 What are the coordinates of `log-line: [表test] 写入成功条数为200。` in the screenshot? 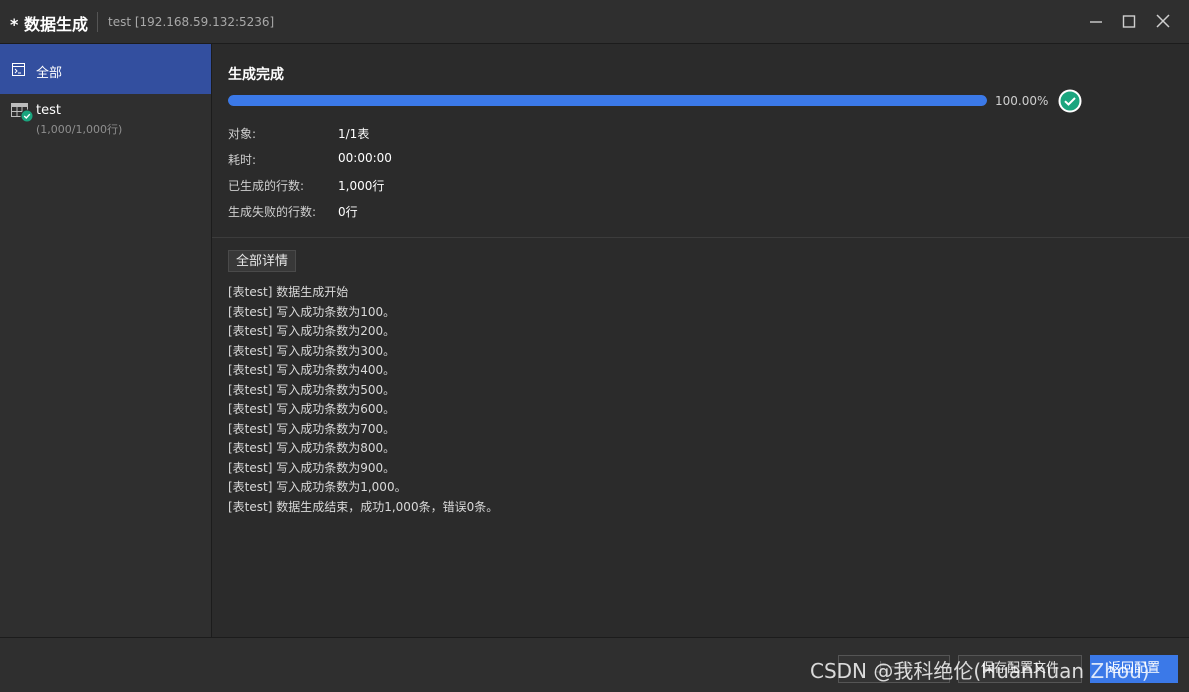 It's located at (312, 331).